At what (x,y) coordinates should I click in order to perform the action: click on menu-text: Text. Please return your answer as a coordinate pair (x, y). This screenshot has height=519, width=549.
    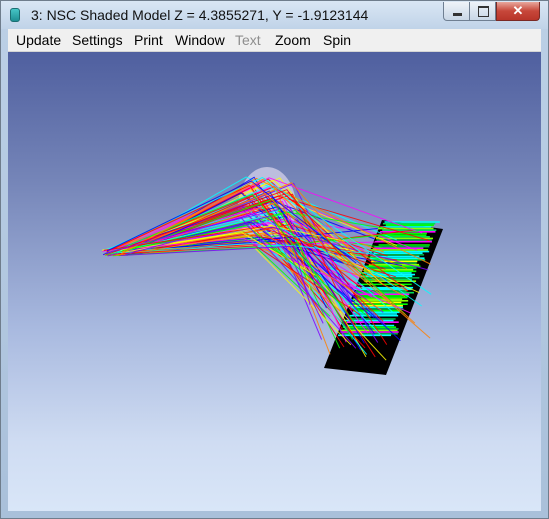
    Looking at the image, I should click on (248, 40).